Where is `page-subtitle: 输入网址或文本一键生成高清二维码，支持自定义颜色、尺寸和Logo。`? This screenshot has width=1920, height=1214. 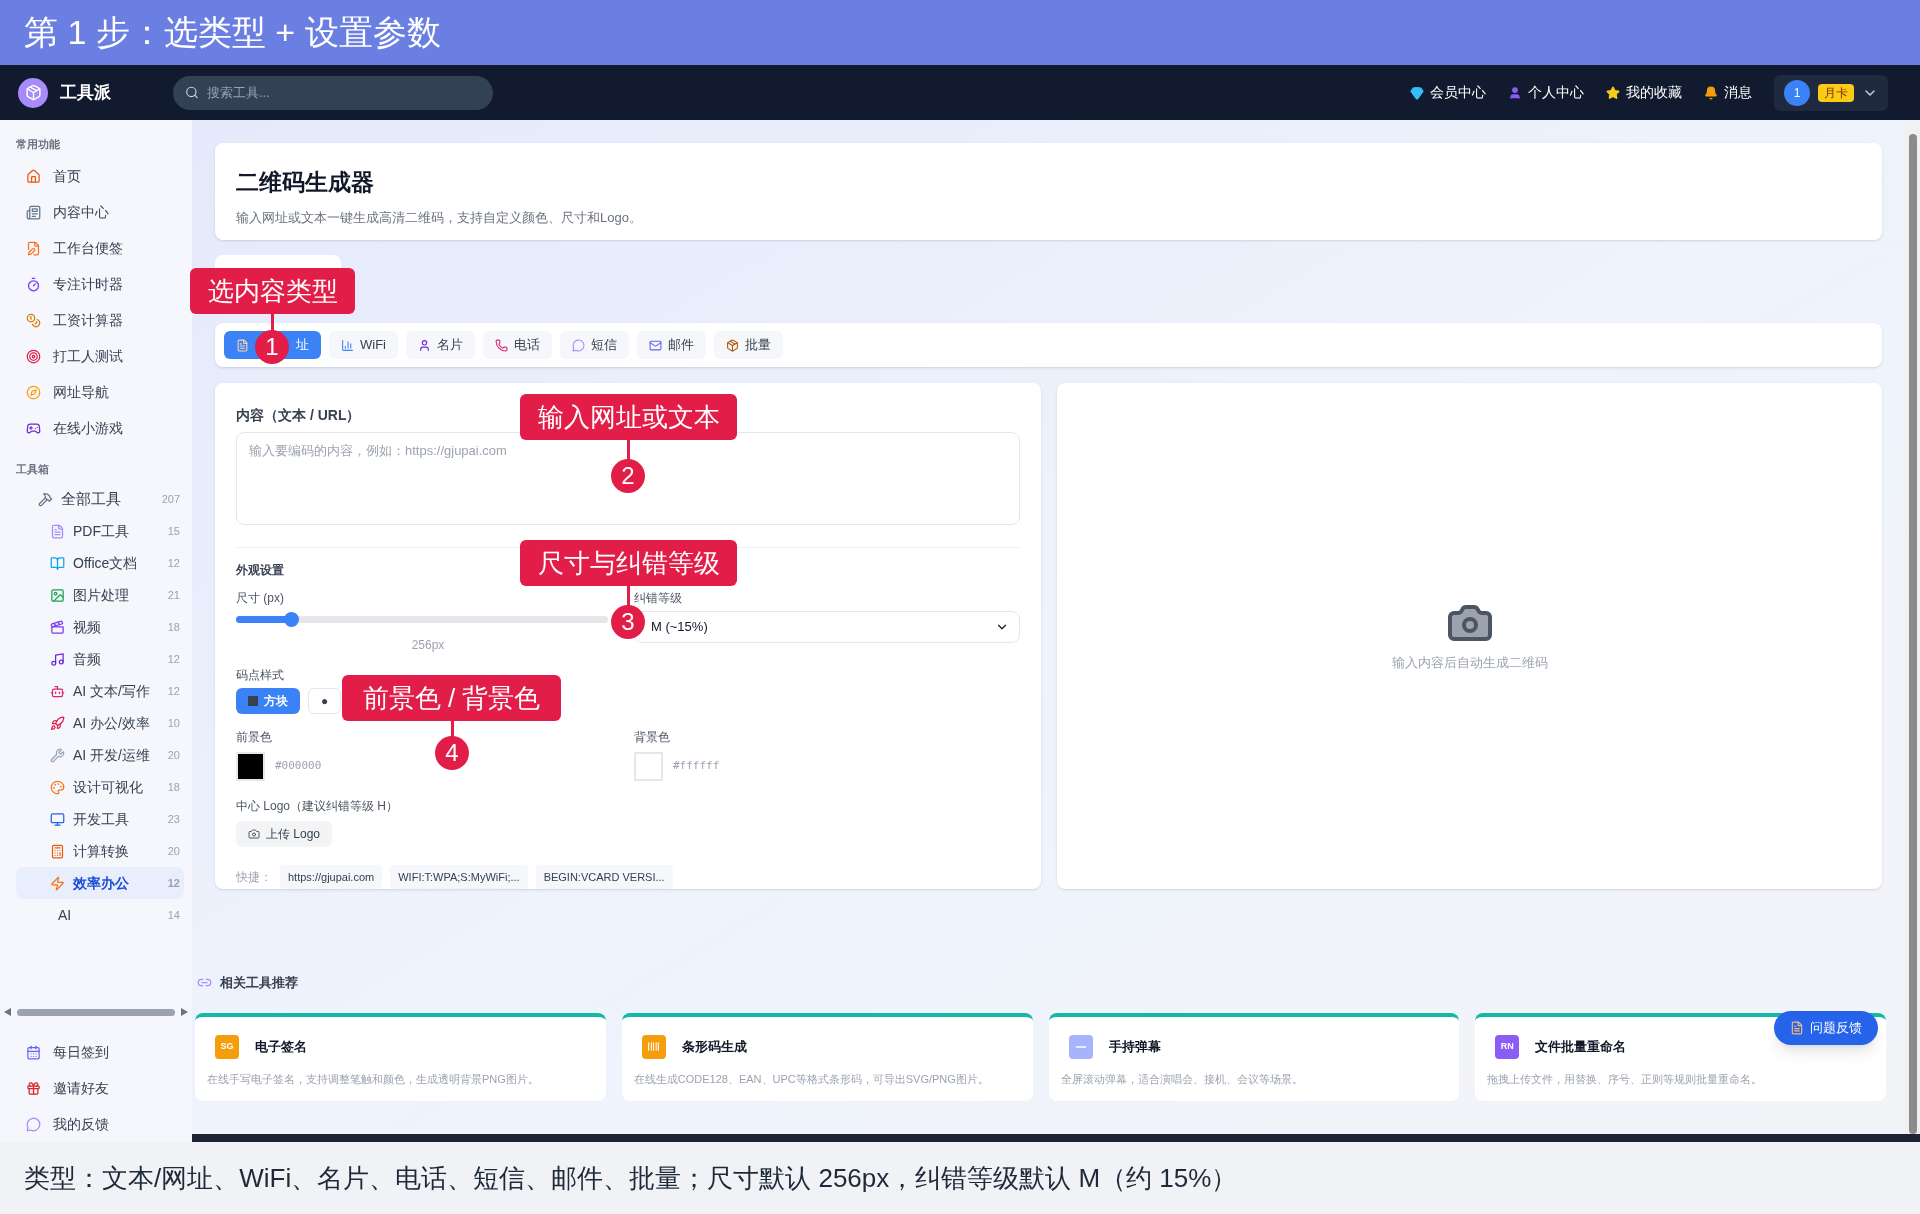 page-subtitle: 输入网址或文本一键生成高清二维码，支持自定义颜色、尺寸和Logo。 is located at coordinates (439, 217).